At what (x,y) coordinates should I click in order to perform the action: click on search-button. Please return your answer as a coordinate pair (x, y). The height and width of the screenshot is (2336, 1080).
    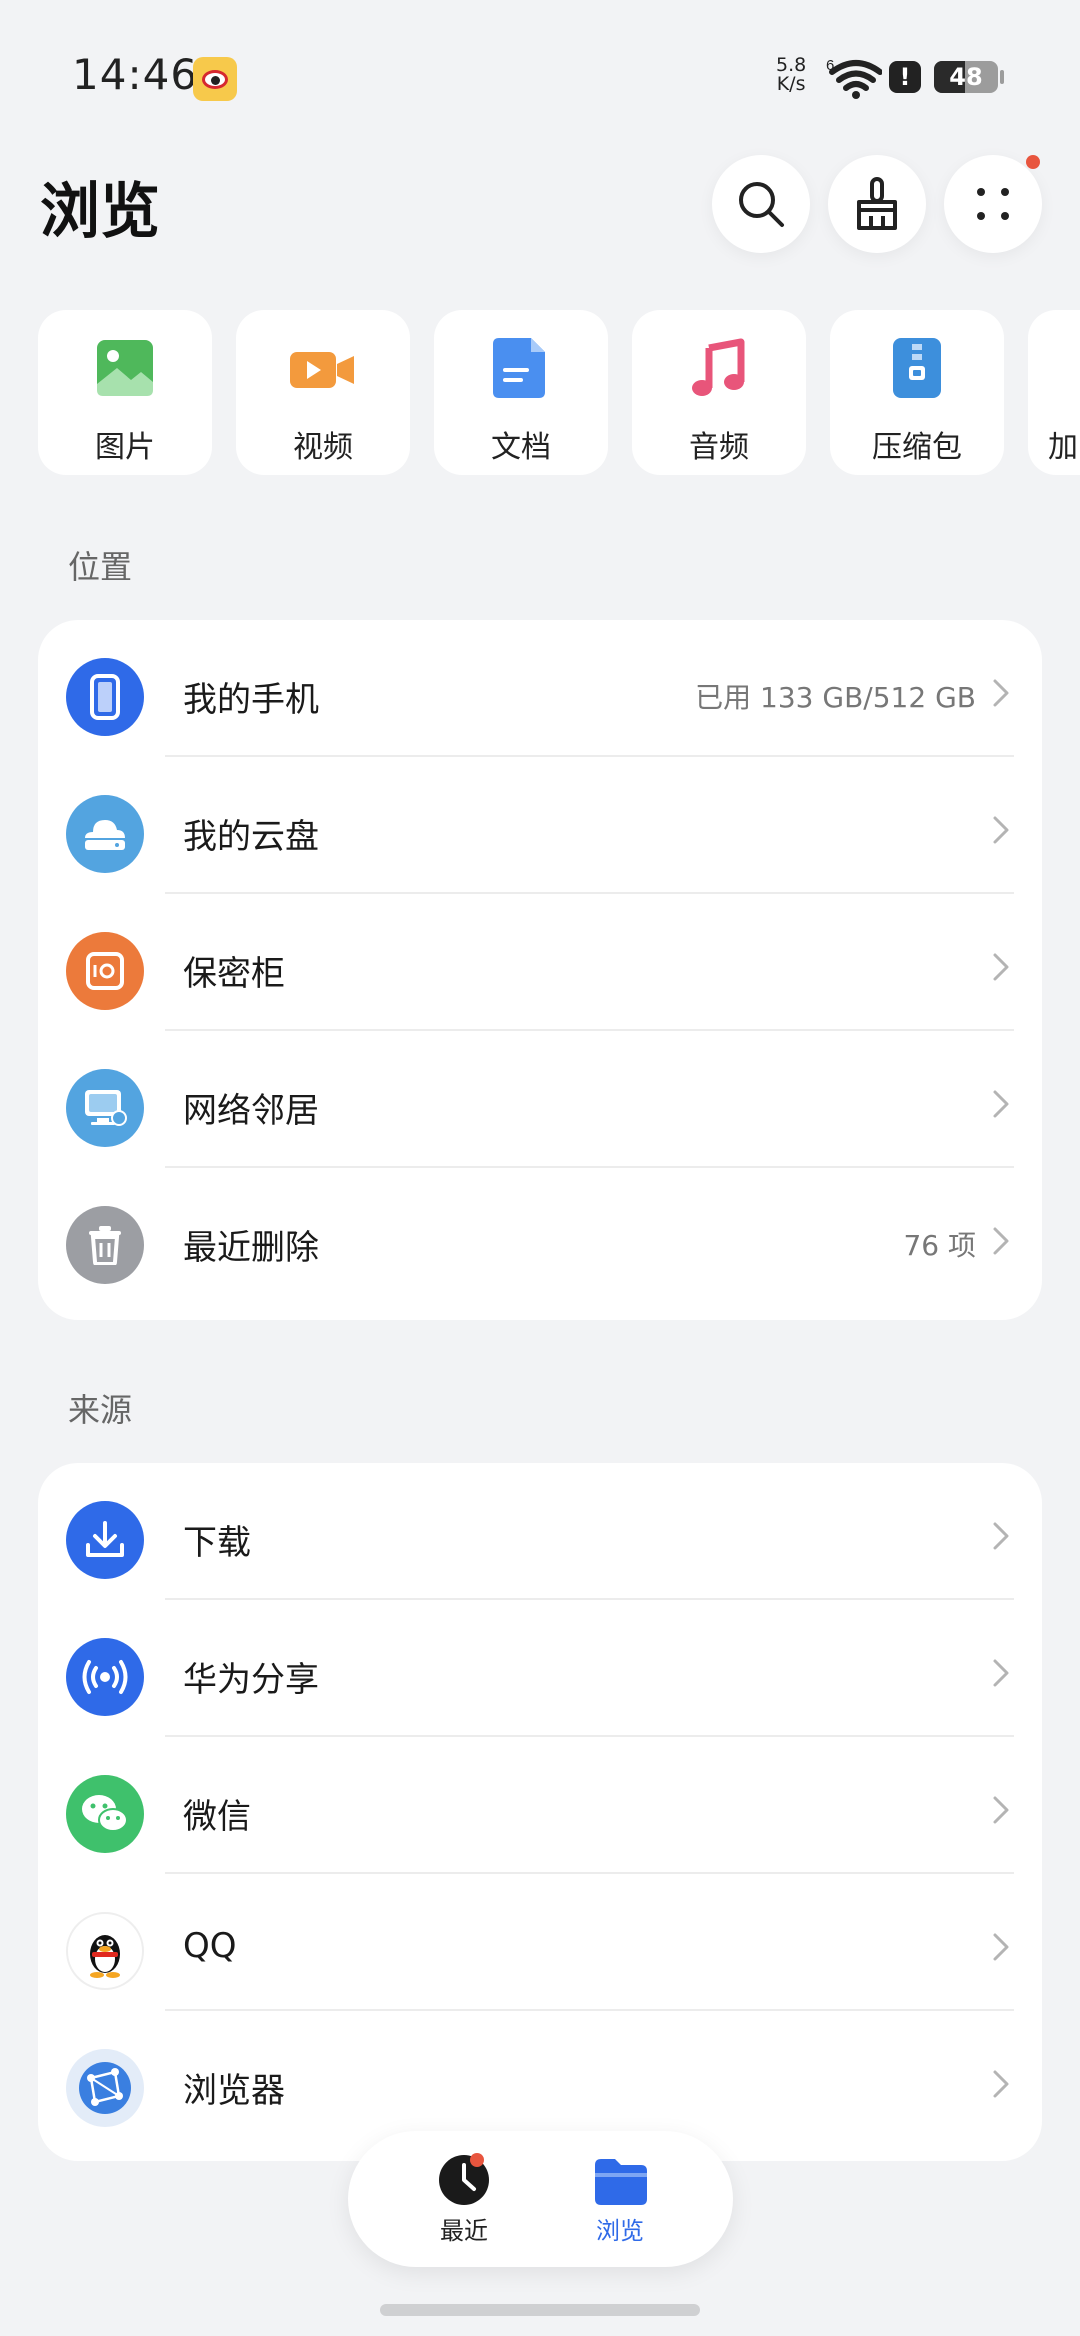
    Looking at the image, I should click on (761, 204).